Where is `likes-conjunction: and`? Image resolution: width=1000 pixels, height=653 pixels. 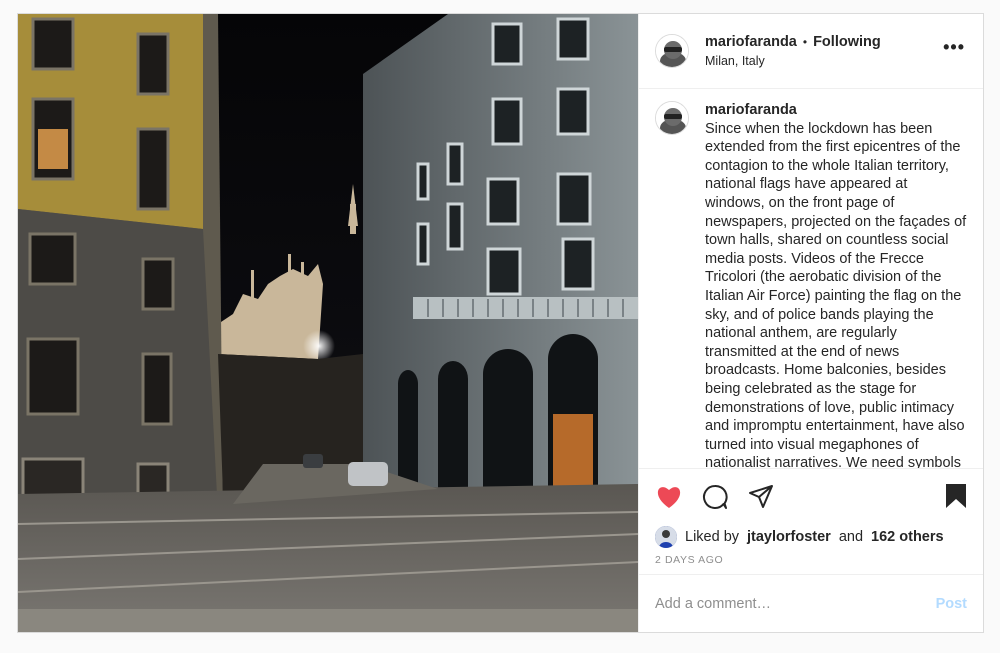 likes-conjunction: and is located at coordinates (851, 537).